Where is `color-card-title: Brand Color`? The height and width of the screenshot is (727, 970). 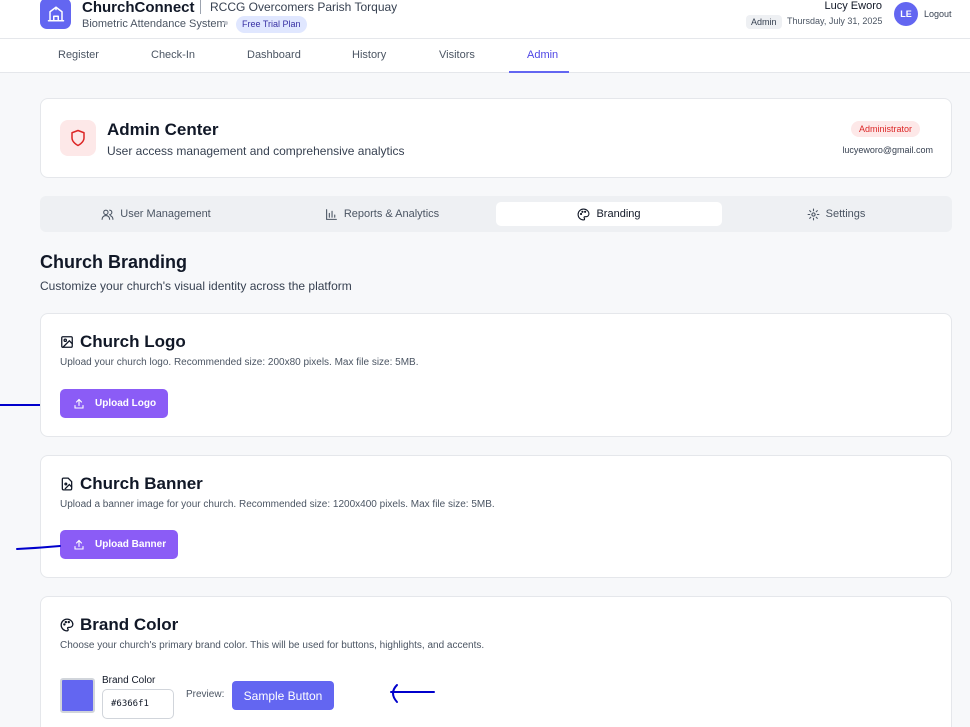
color-card-title: Brand Color is located at coordinates (129, 624).